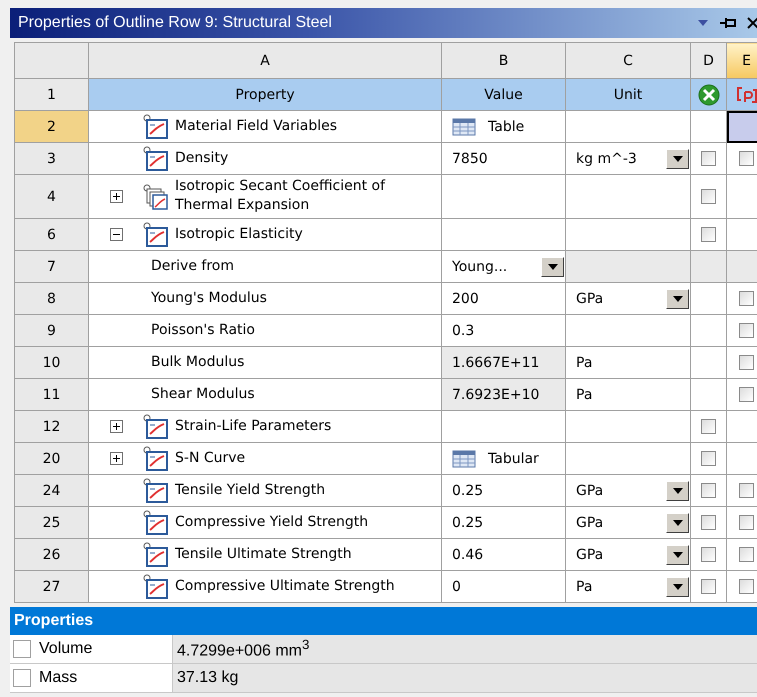 The height and width of the screenshot is (697, 757). Describe the element at coordinates (51, 158) in the screenshot. I see `row-number: 3` at that location.